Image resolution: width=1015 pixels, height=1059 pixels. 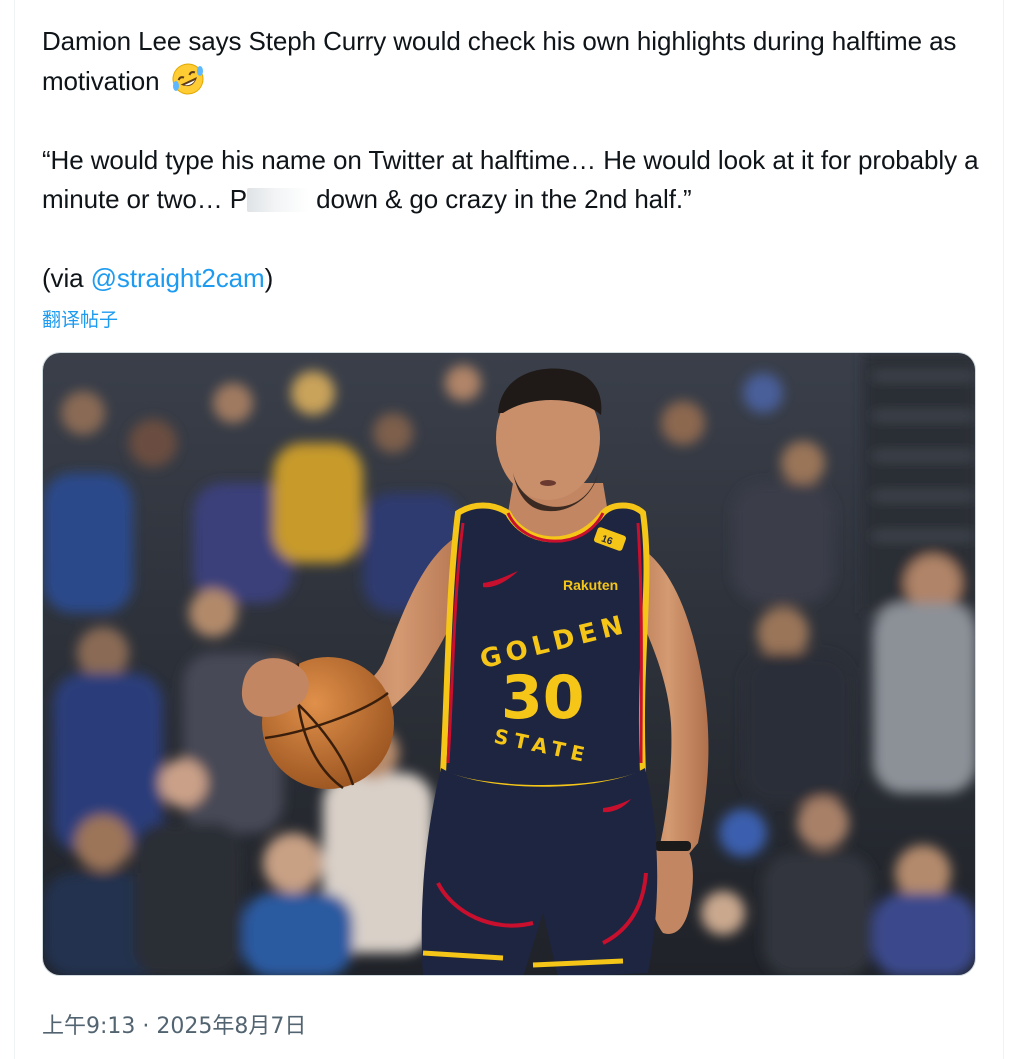 What do you see at coordinates (80, 318) in the screenshot?
I see `translate-post-link: 翻译帖子` at bounding box center [80, 318].